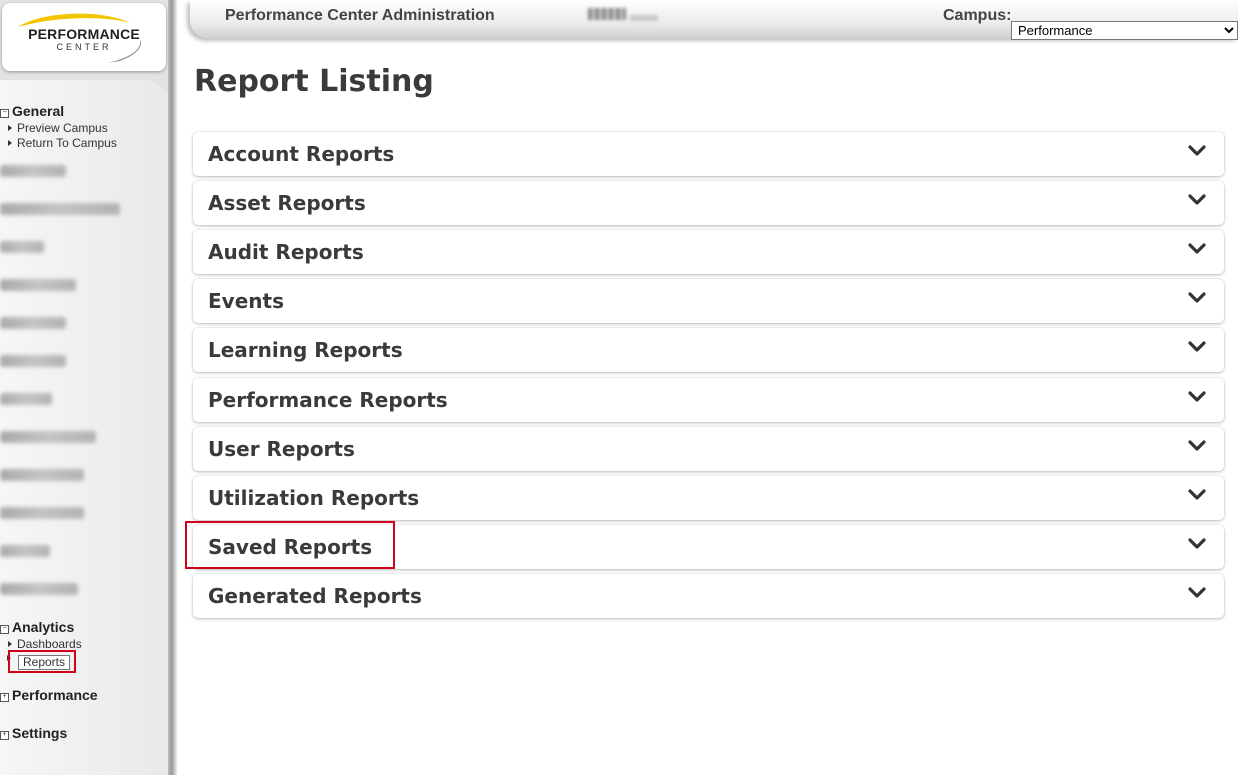 This screenshot has width=1238, height=775. I want to click on sidebar-item-label: Dashboards, so click(49, 644).